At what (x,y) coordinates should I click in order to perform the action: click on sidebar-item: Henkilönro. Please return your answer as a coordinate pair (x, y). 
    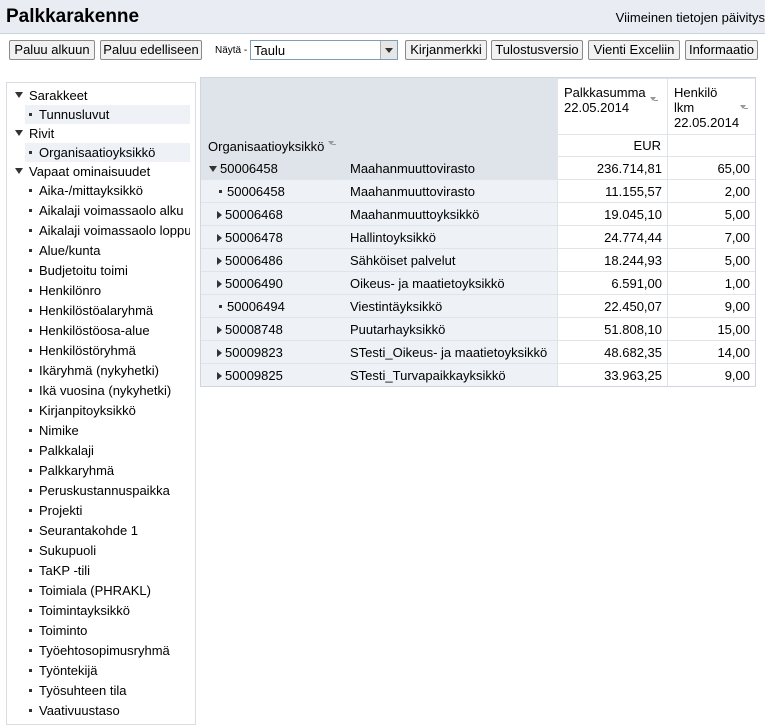
    Looking at the image, I should click on (107, 290).